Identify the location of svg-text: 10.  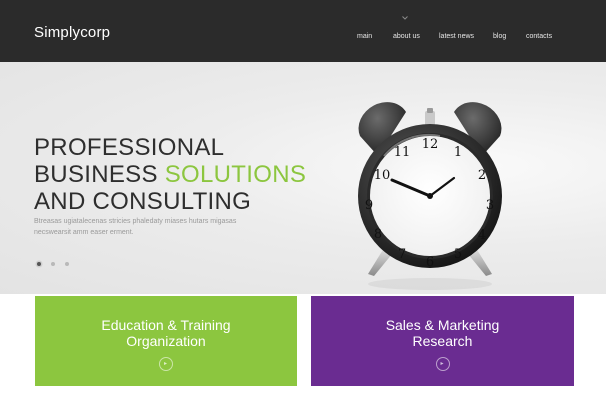
(382, 175).